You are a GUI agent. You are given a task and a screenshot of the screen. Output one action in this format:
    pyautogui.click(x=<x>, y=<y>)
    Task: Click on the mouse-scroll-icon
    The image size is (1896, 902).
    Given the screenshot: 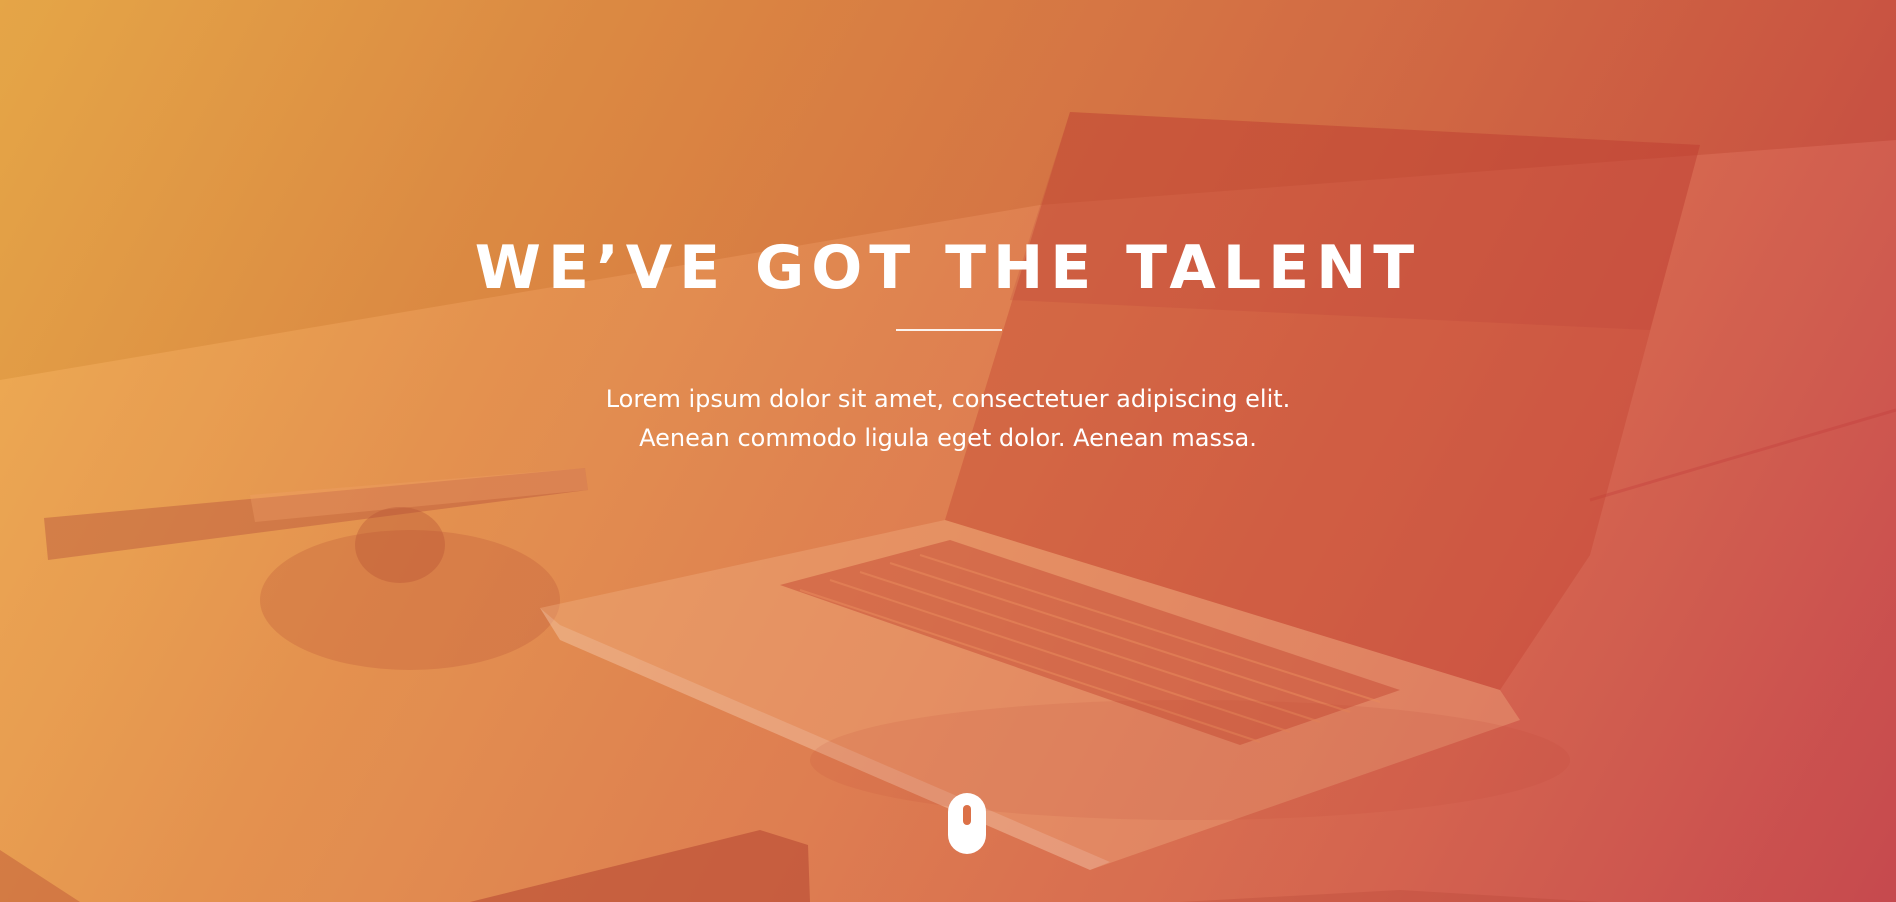 What is the action you would take?
    pyautogui.click(x=967, y=823)
    